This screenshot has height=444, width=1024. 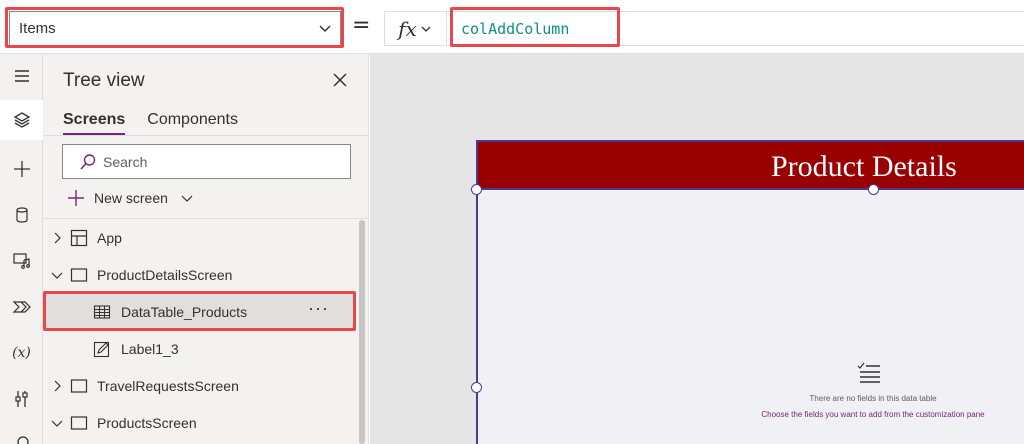 I want to click on data-table-icon, so click(x=102, y=311).